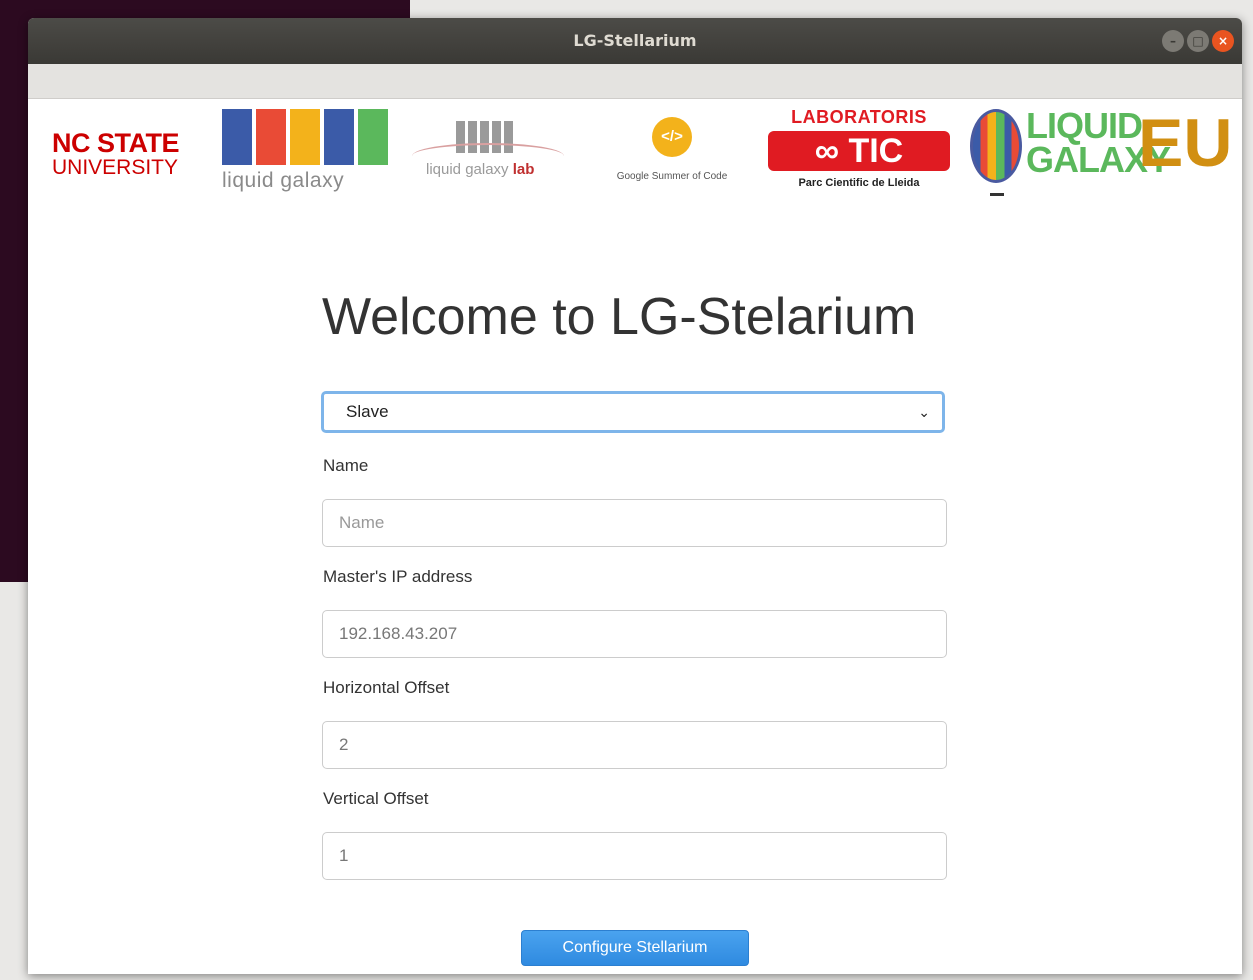 This screenshot has width=1253, height=980. I want to click on gsoc-logo: </> Google Summer of Code, so click(672, 149).